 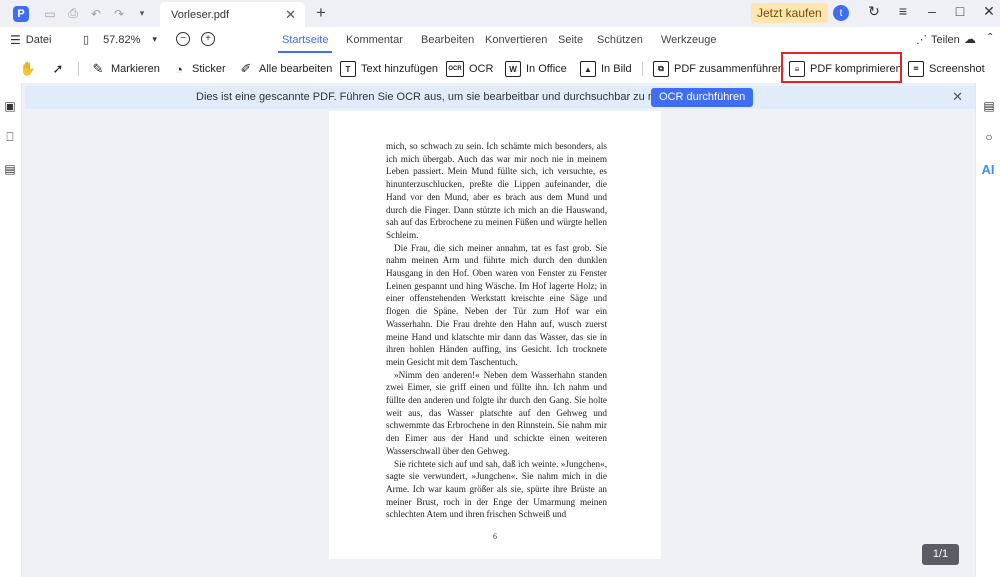 What do you see at coordinates (916, 69) in the screenshot?
I see `screenshot-icon: ⌗` at bounding box center [916, 69].